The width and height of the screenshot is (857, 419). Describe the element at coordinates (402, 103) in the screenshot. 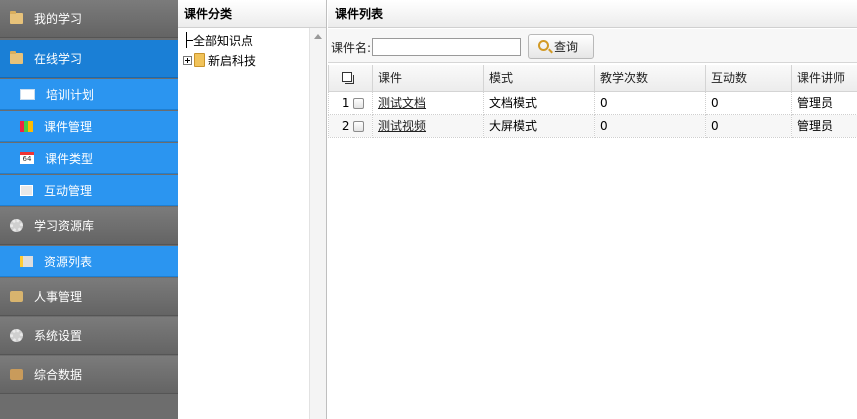

I see `course-link: 测试文档` at that location.